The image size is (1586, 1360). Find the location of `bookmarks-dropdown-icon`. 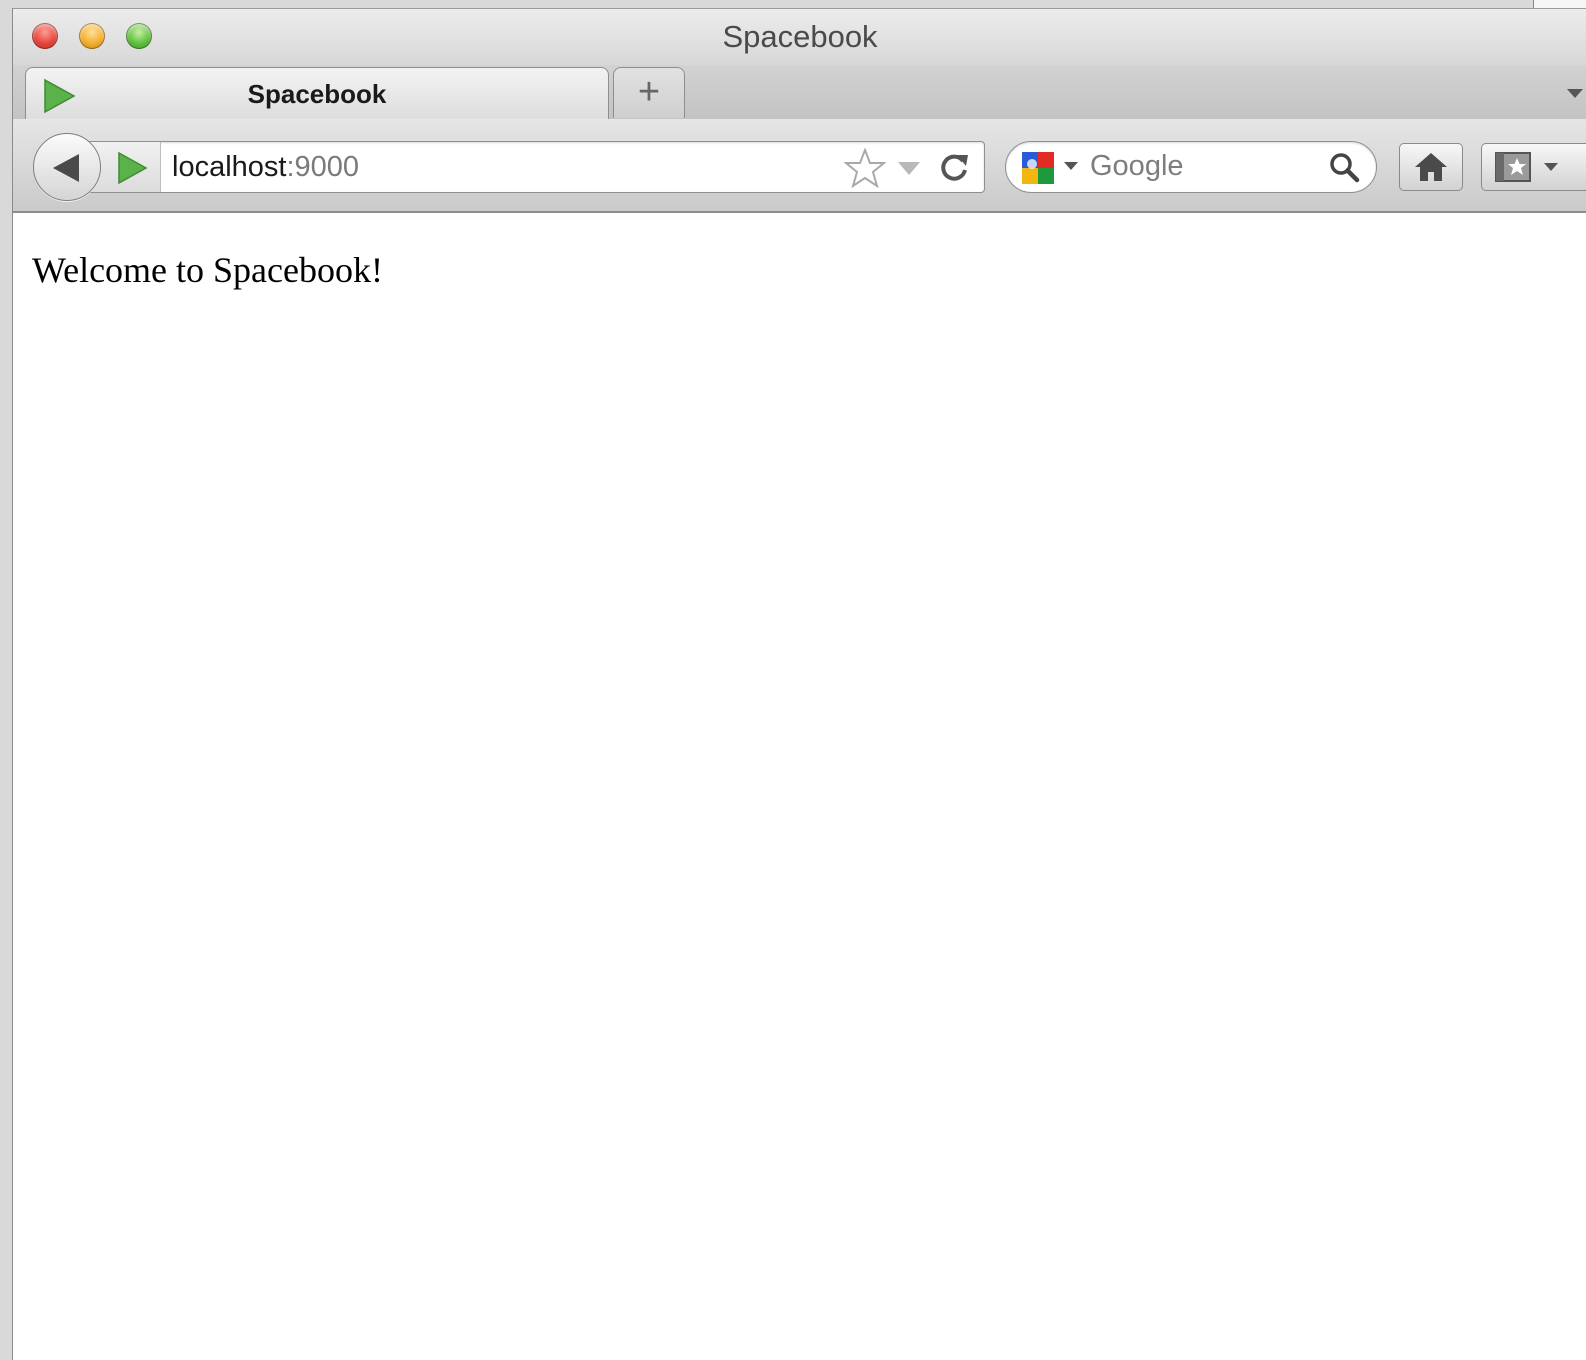

bookmarks-dropdown-icon is located at coordinates (1551, 167).